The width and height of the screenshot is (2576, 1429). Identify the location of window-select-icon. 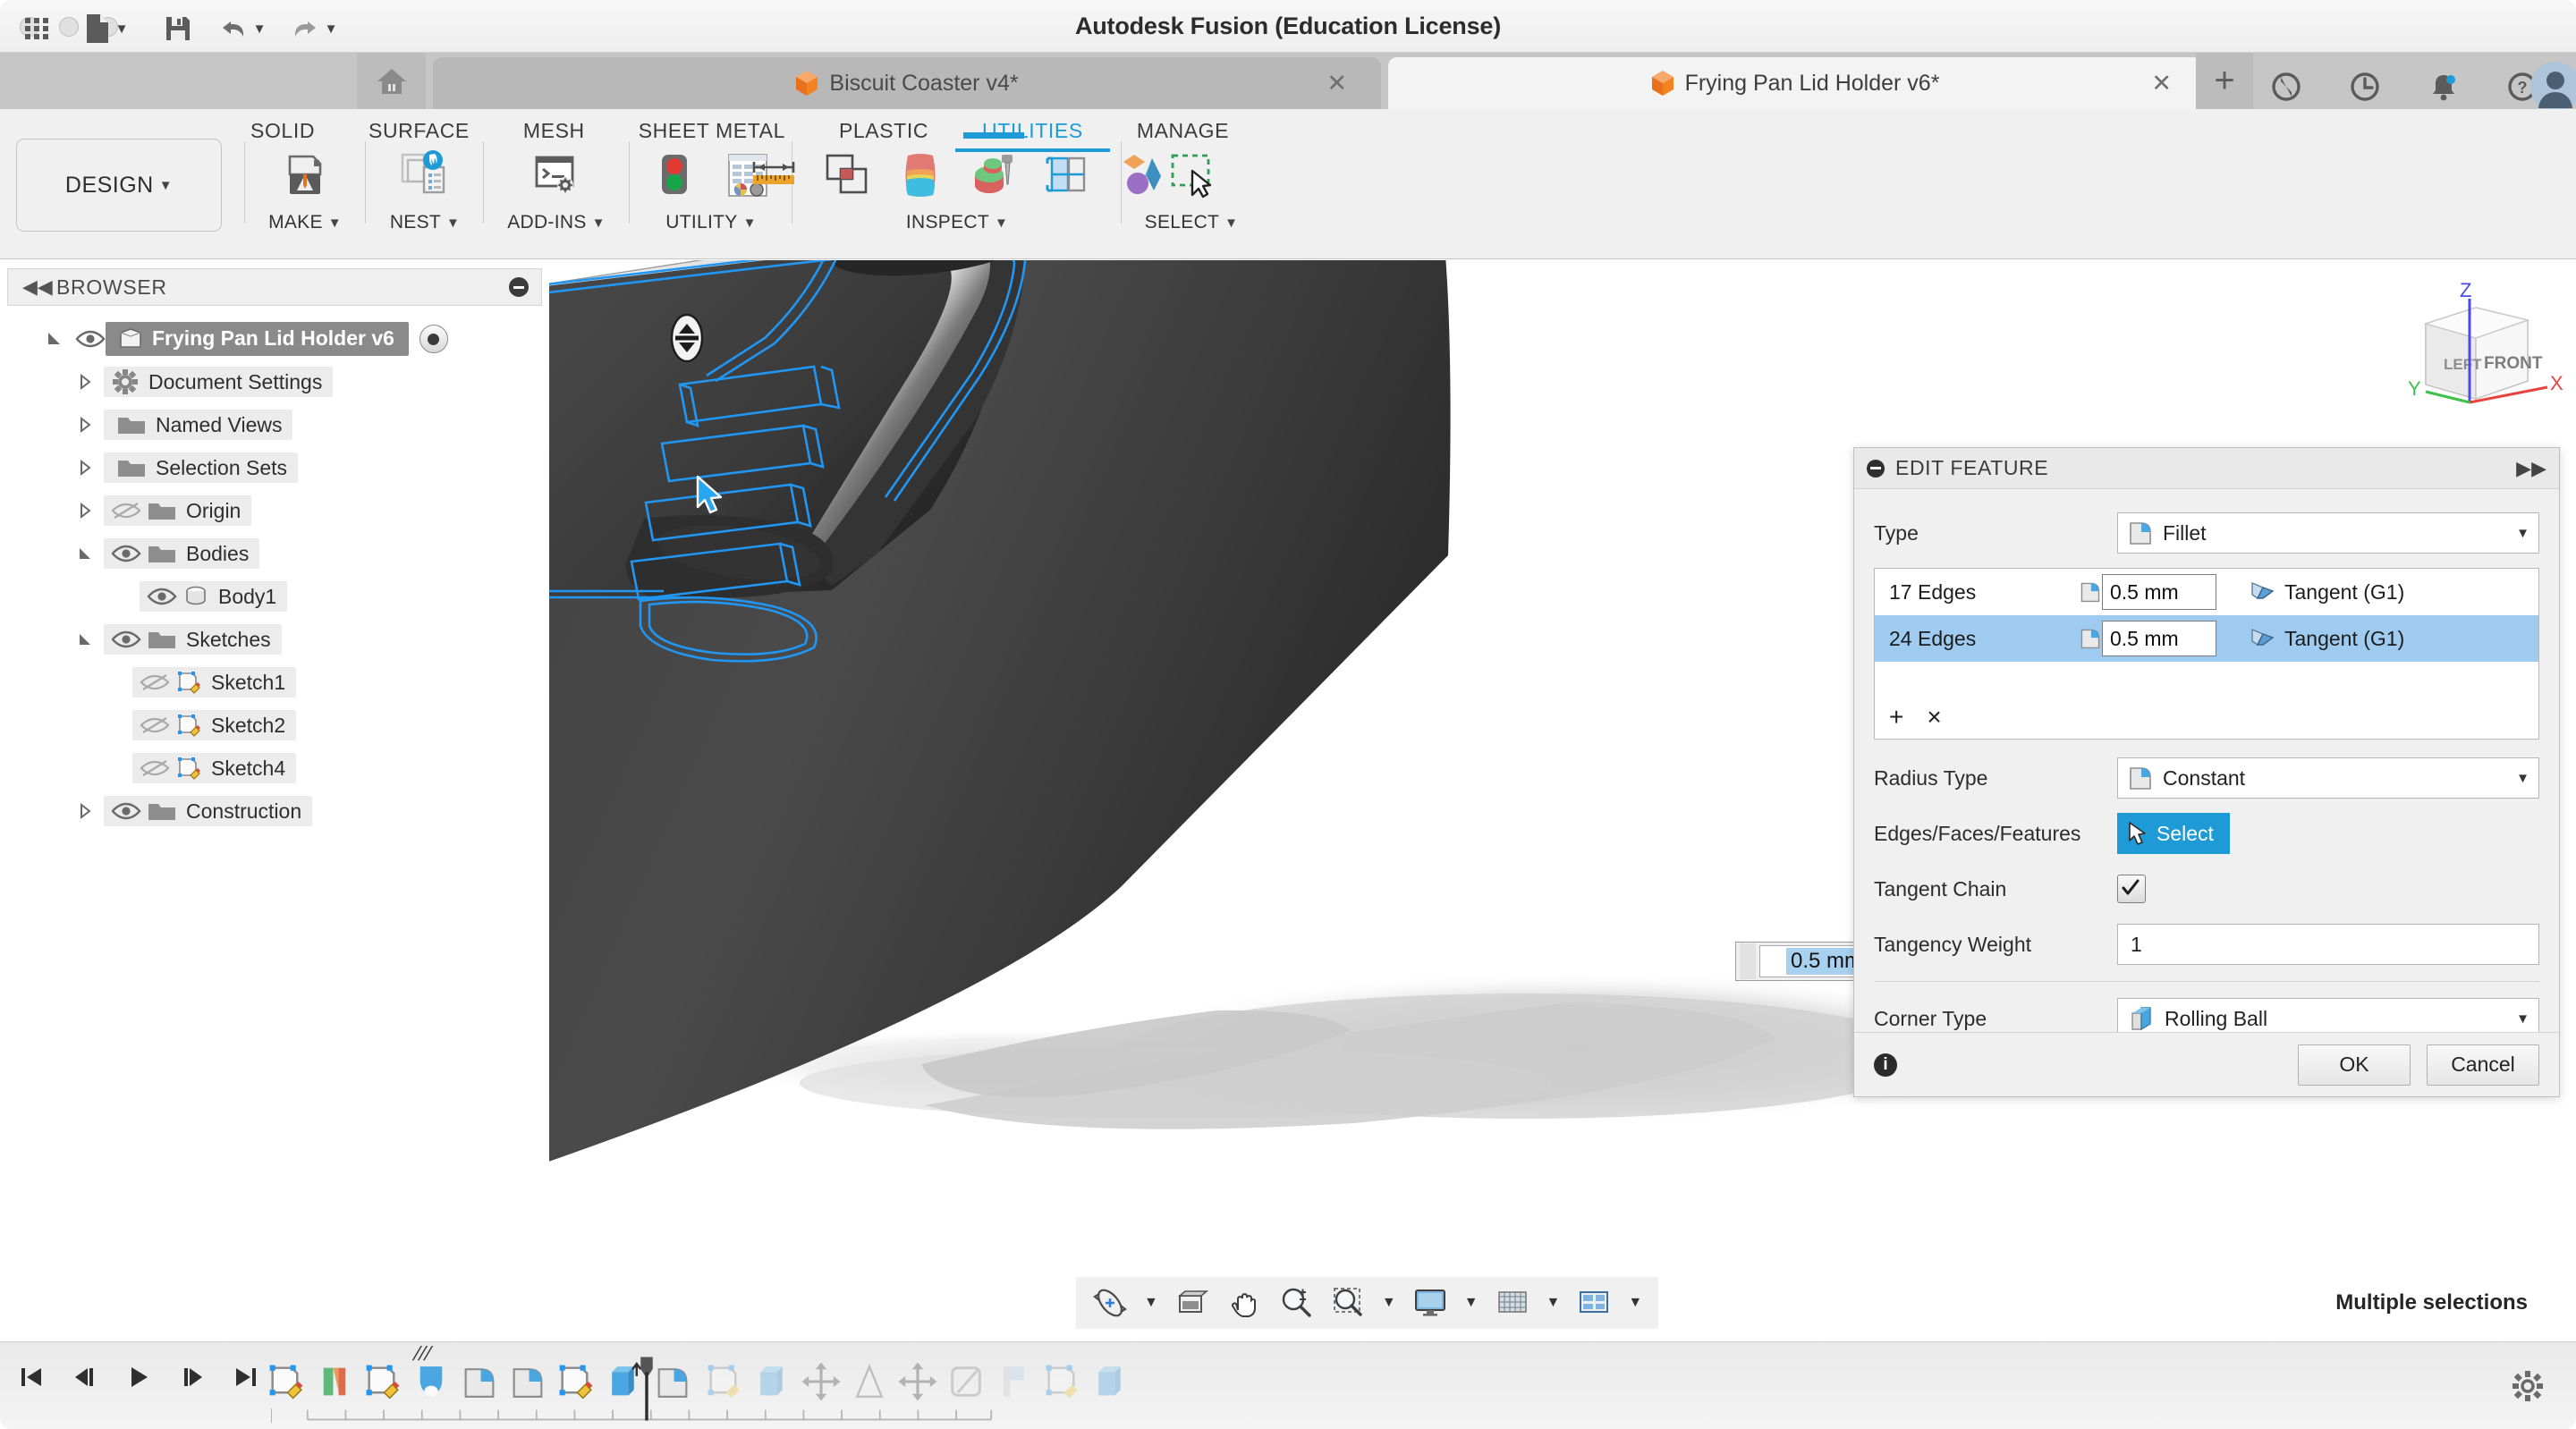
(1191, 175).